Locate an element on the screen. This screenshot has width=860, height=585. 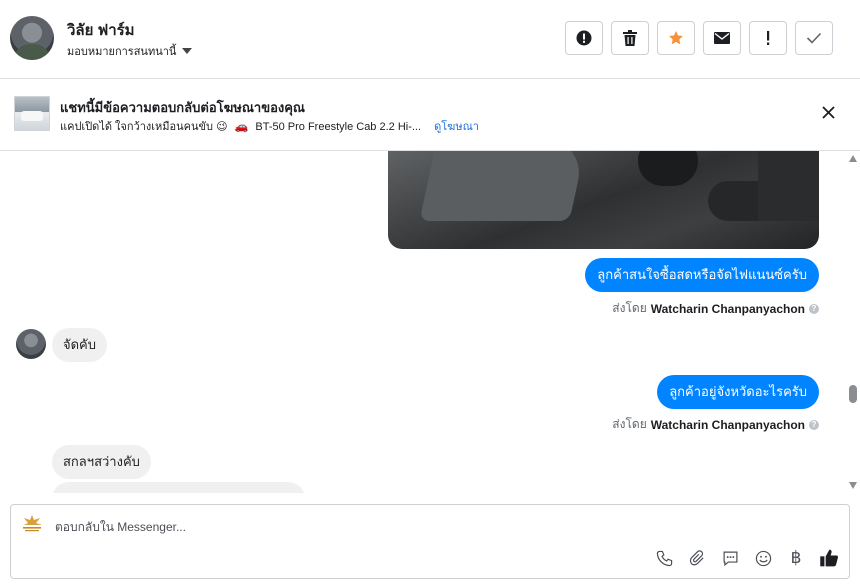
assign-label: มอบหมายการสนทนานี้ is located at coordinates (122, 52).